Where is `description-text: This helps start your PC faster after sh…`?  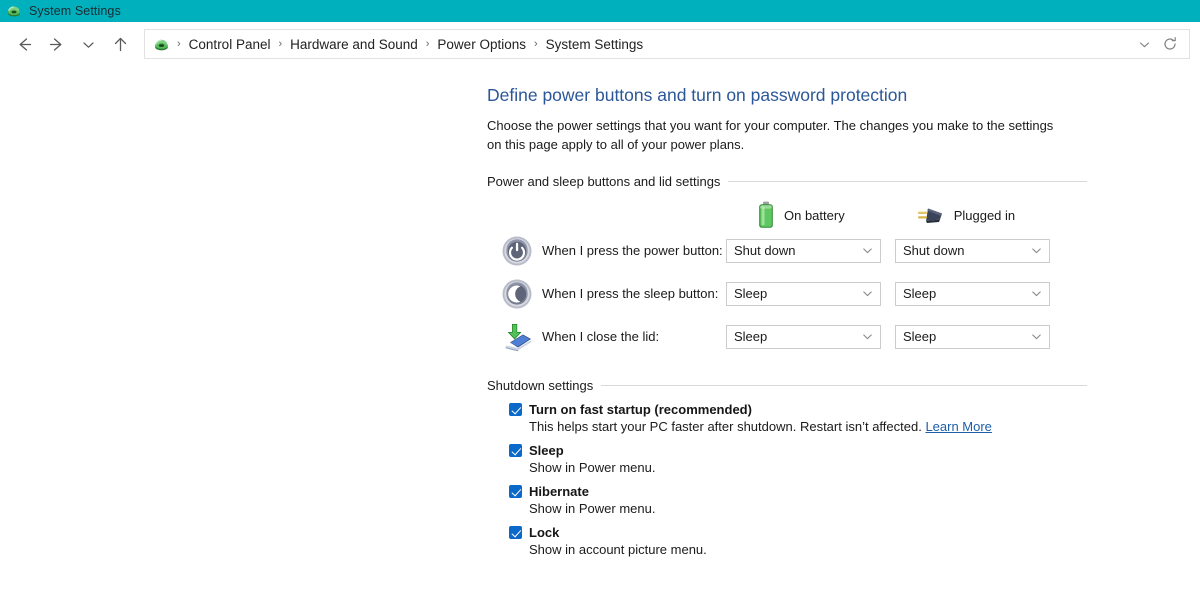
description-text: This helps start your PC faster after sh… is located at coordinates (727, 426).